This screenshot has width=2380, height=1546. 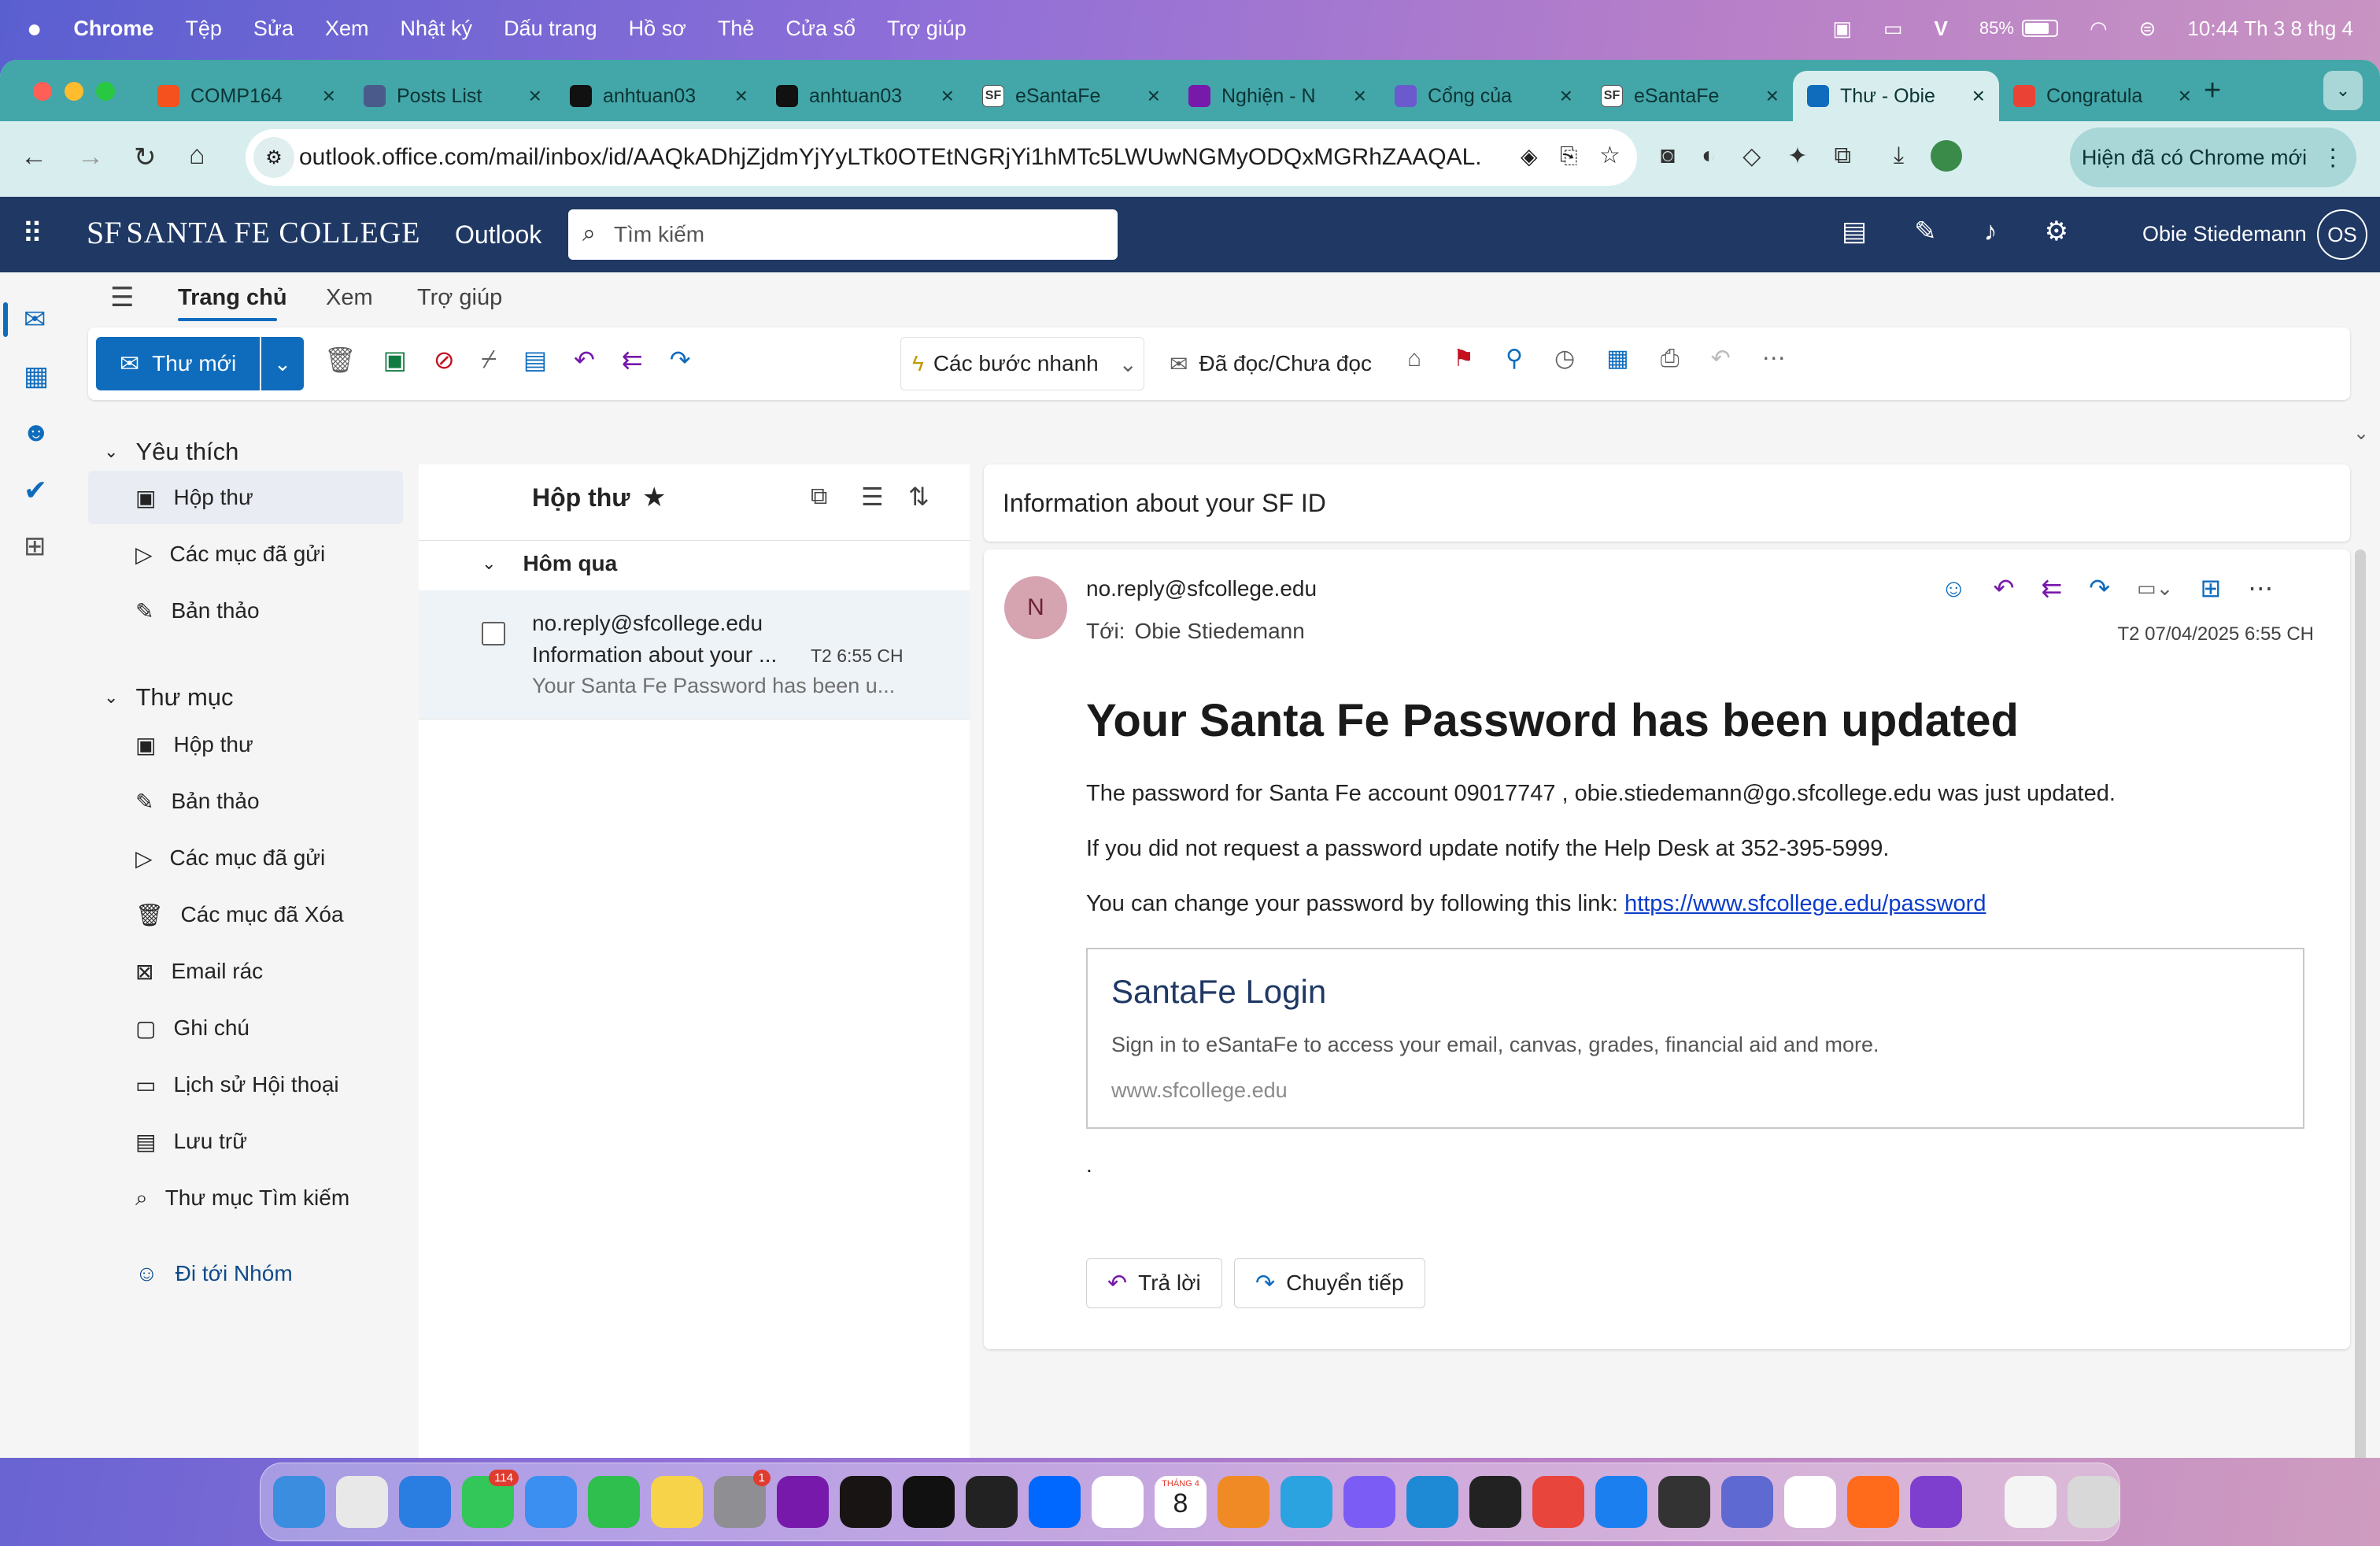 I want to click on more-menu-icon: ⋮, so click(x=2333, y=158).